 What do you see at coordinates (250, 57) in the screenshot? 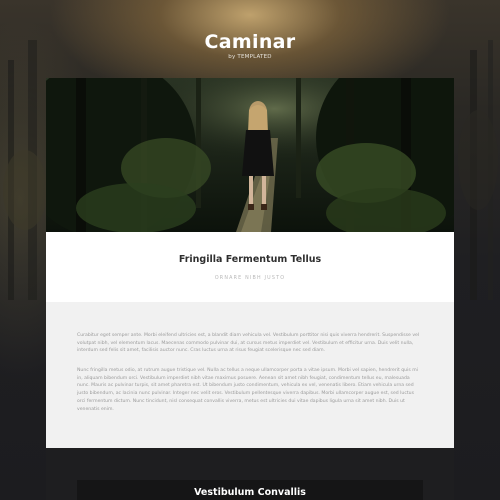
I see `site-byline: by TEMPLATED` at bounding box center [250, 57].